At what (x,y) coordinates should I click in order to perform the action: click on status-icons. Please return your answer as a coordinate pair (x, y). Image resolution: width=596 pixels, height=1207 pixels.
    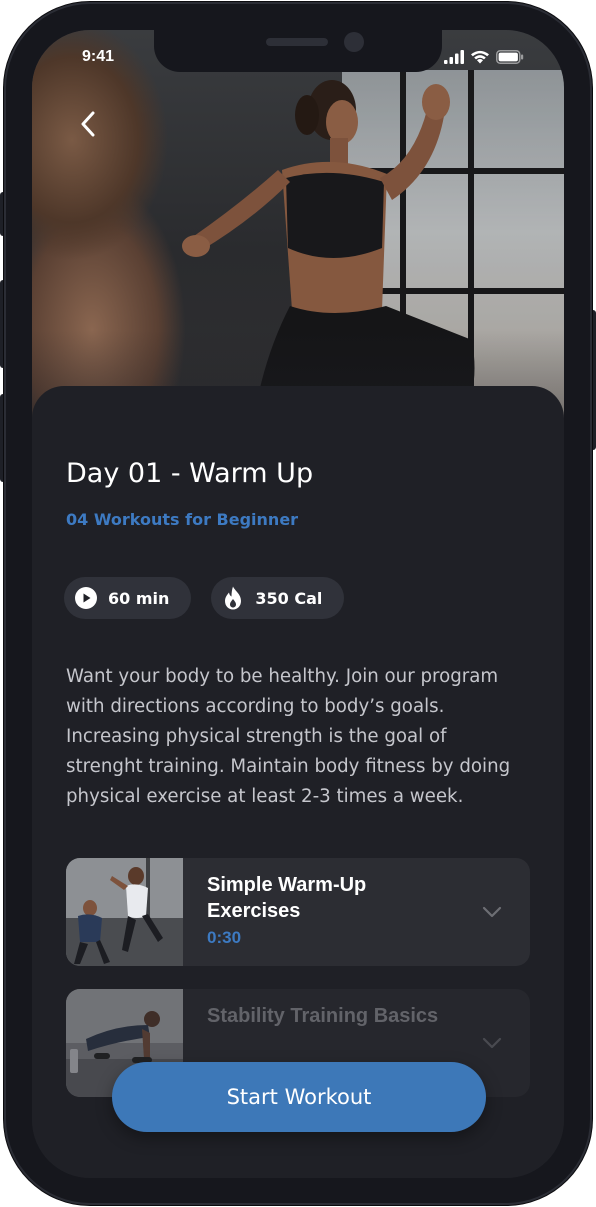
    Looking at the image, I should click on (484, 57).